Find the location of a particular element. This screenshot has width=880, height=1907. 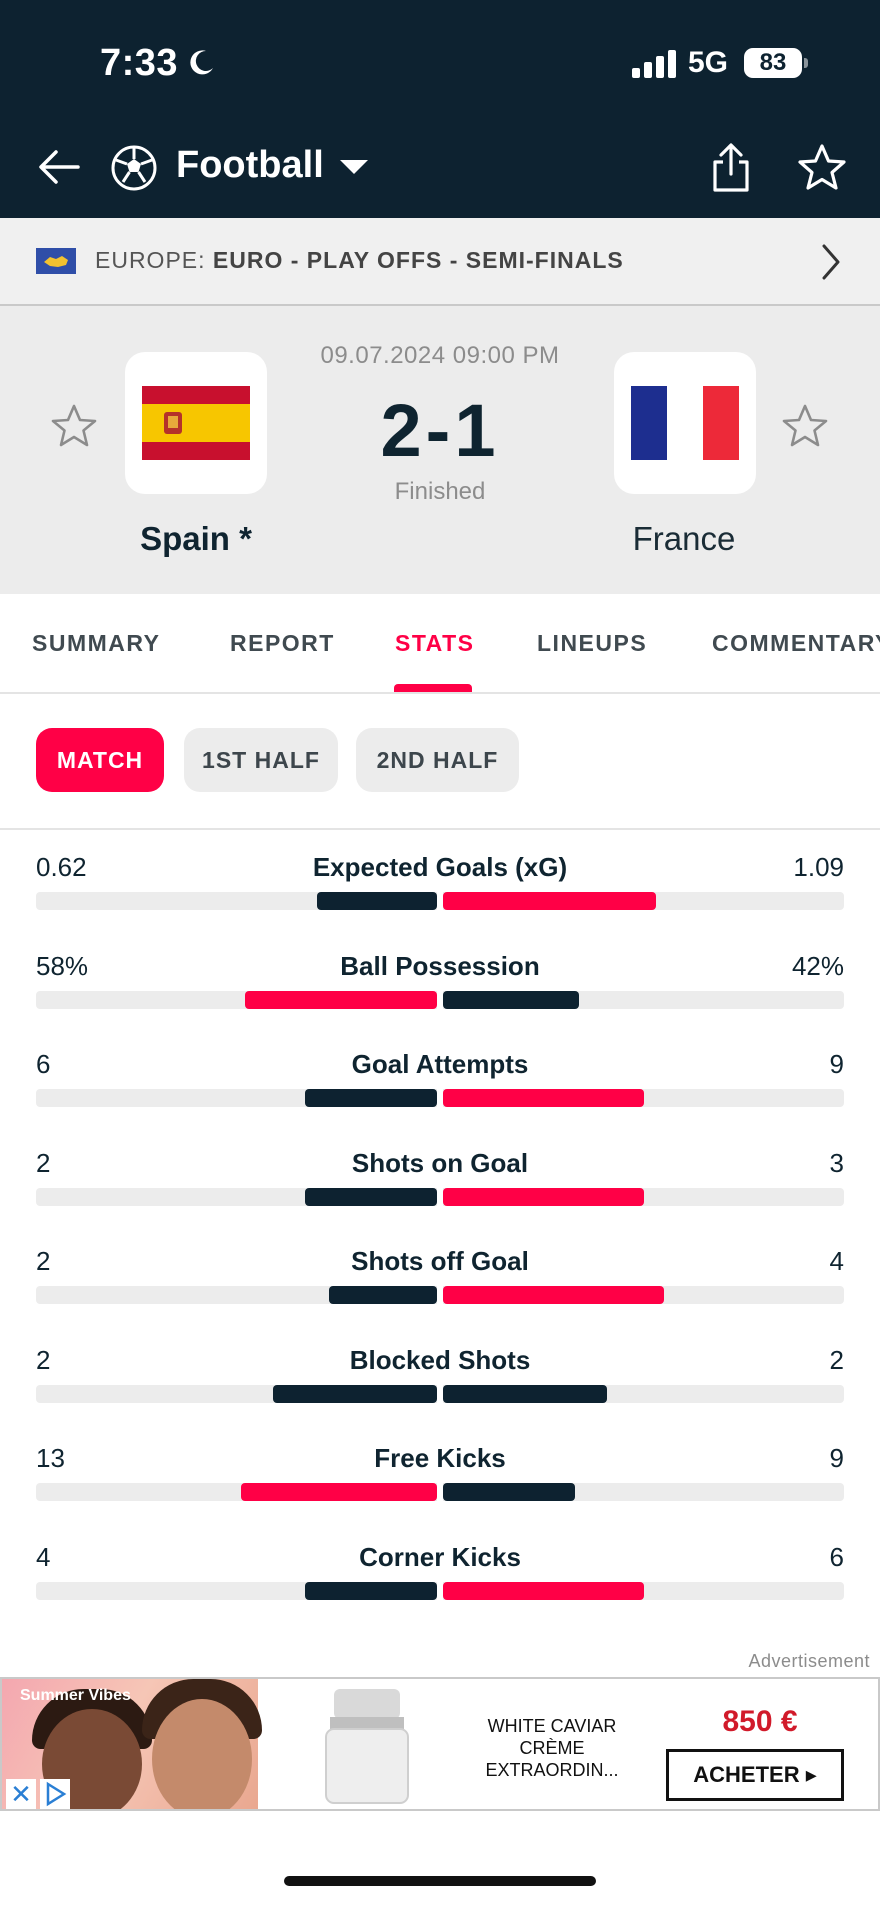

europe-flag-icon is located at coordinates (56, 261).